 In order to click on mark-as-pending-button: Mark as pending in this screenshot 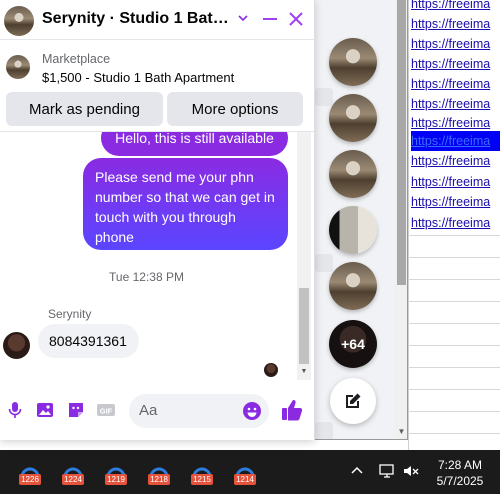, I will do `click(84, 109)`.